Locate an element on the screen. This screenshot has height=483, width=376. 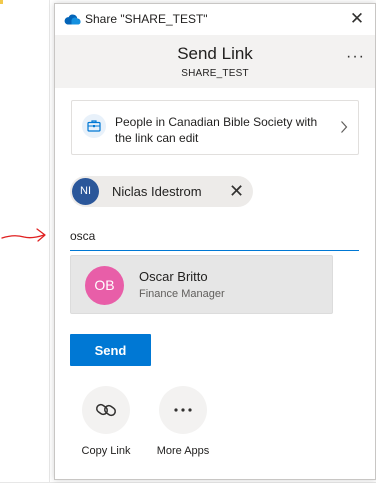
avatar: OB is located at coordinates (104, 285).